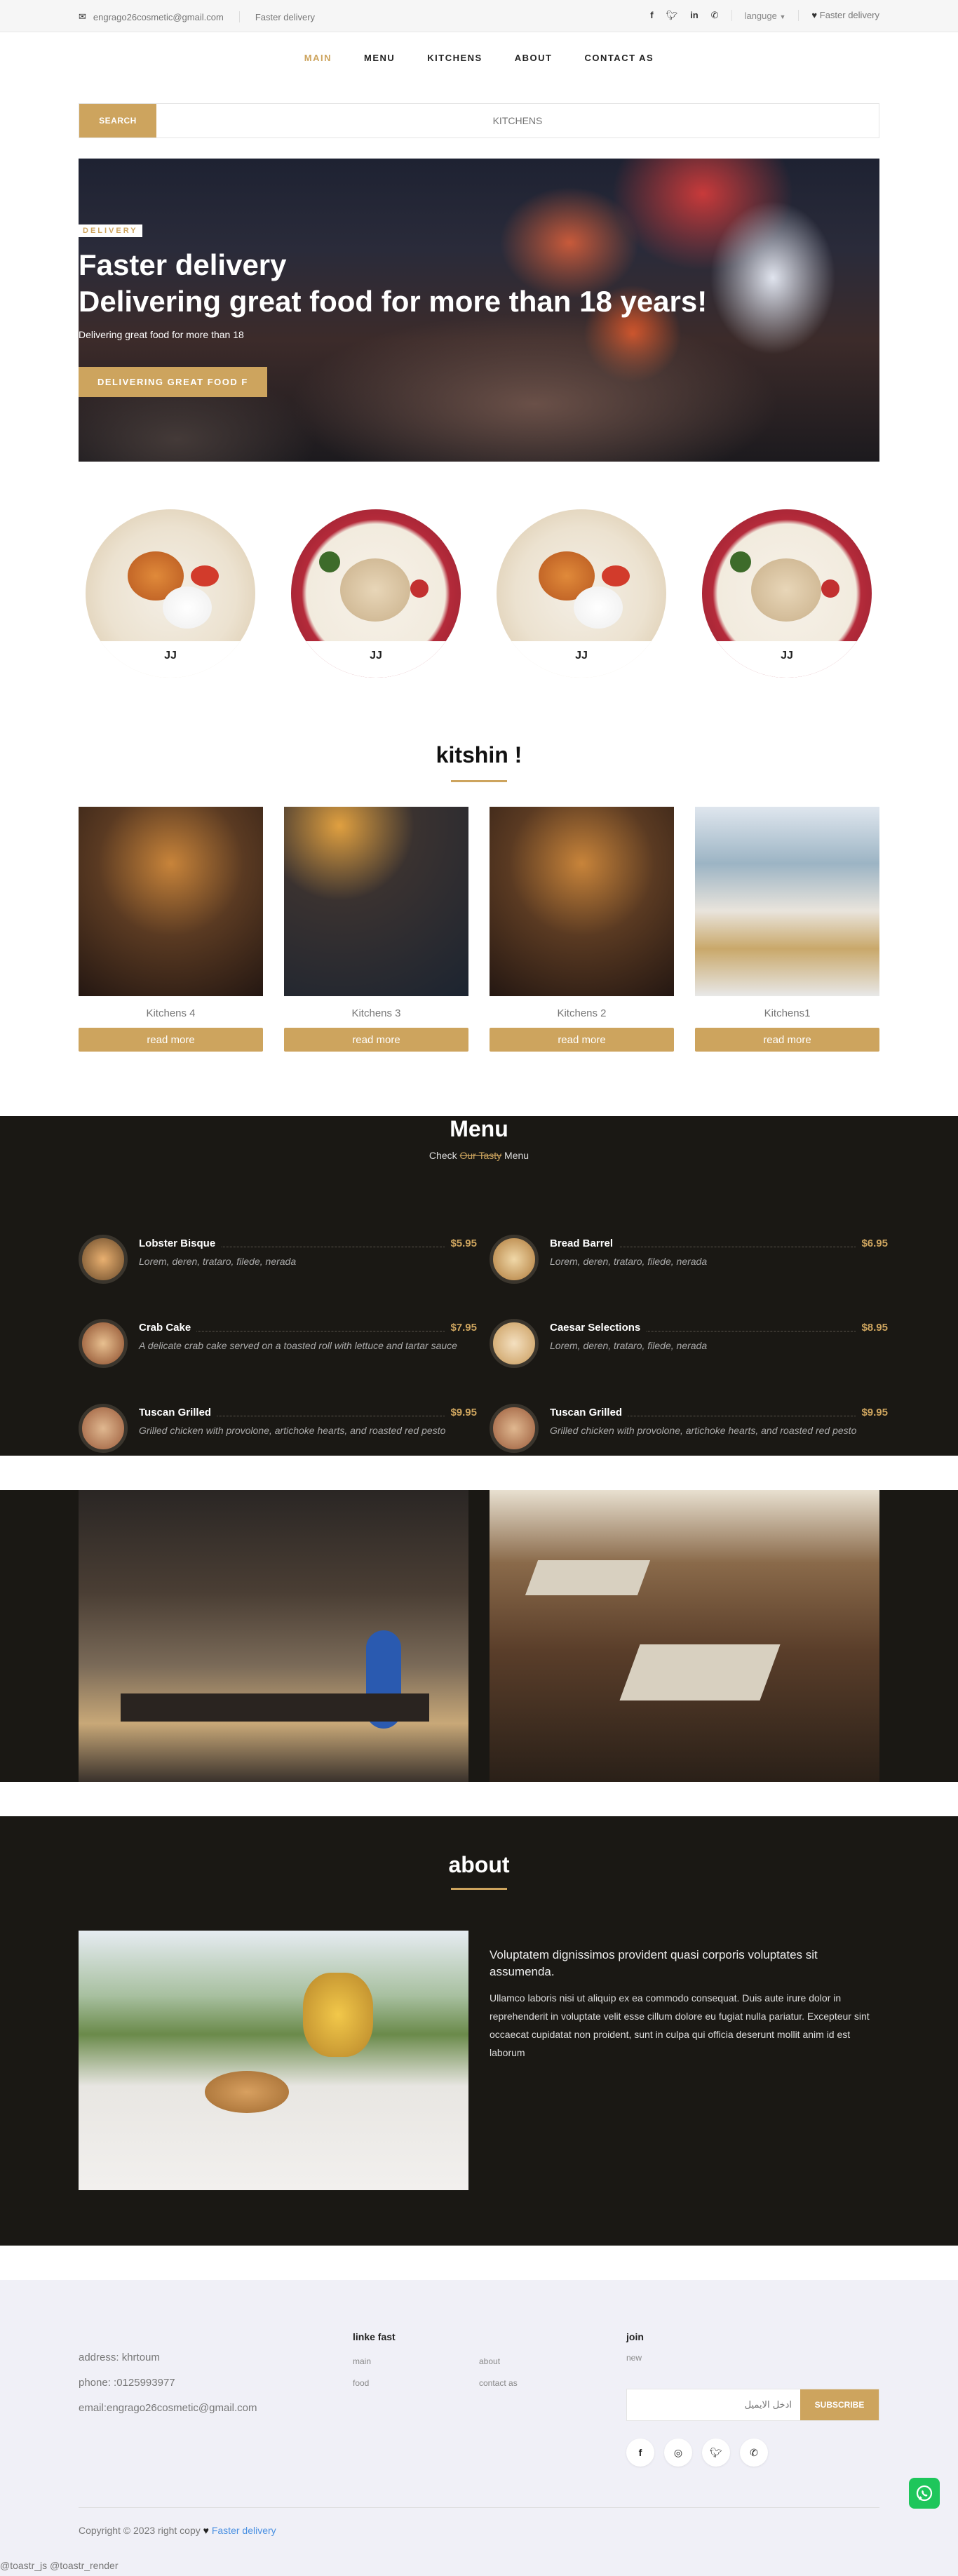  I want to click on subscribe-button: SUBSCRIBE, so click(839, 2404).